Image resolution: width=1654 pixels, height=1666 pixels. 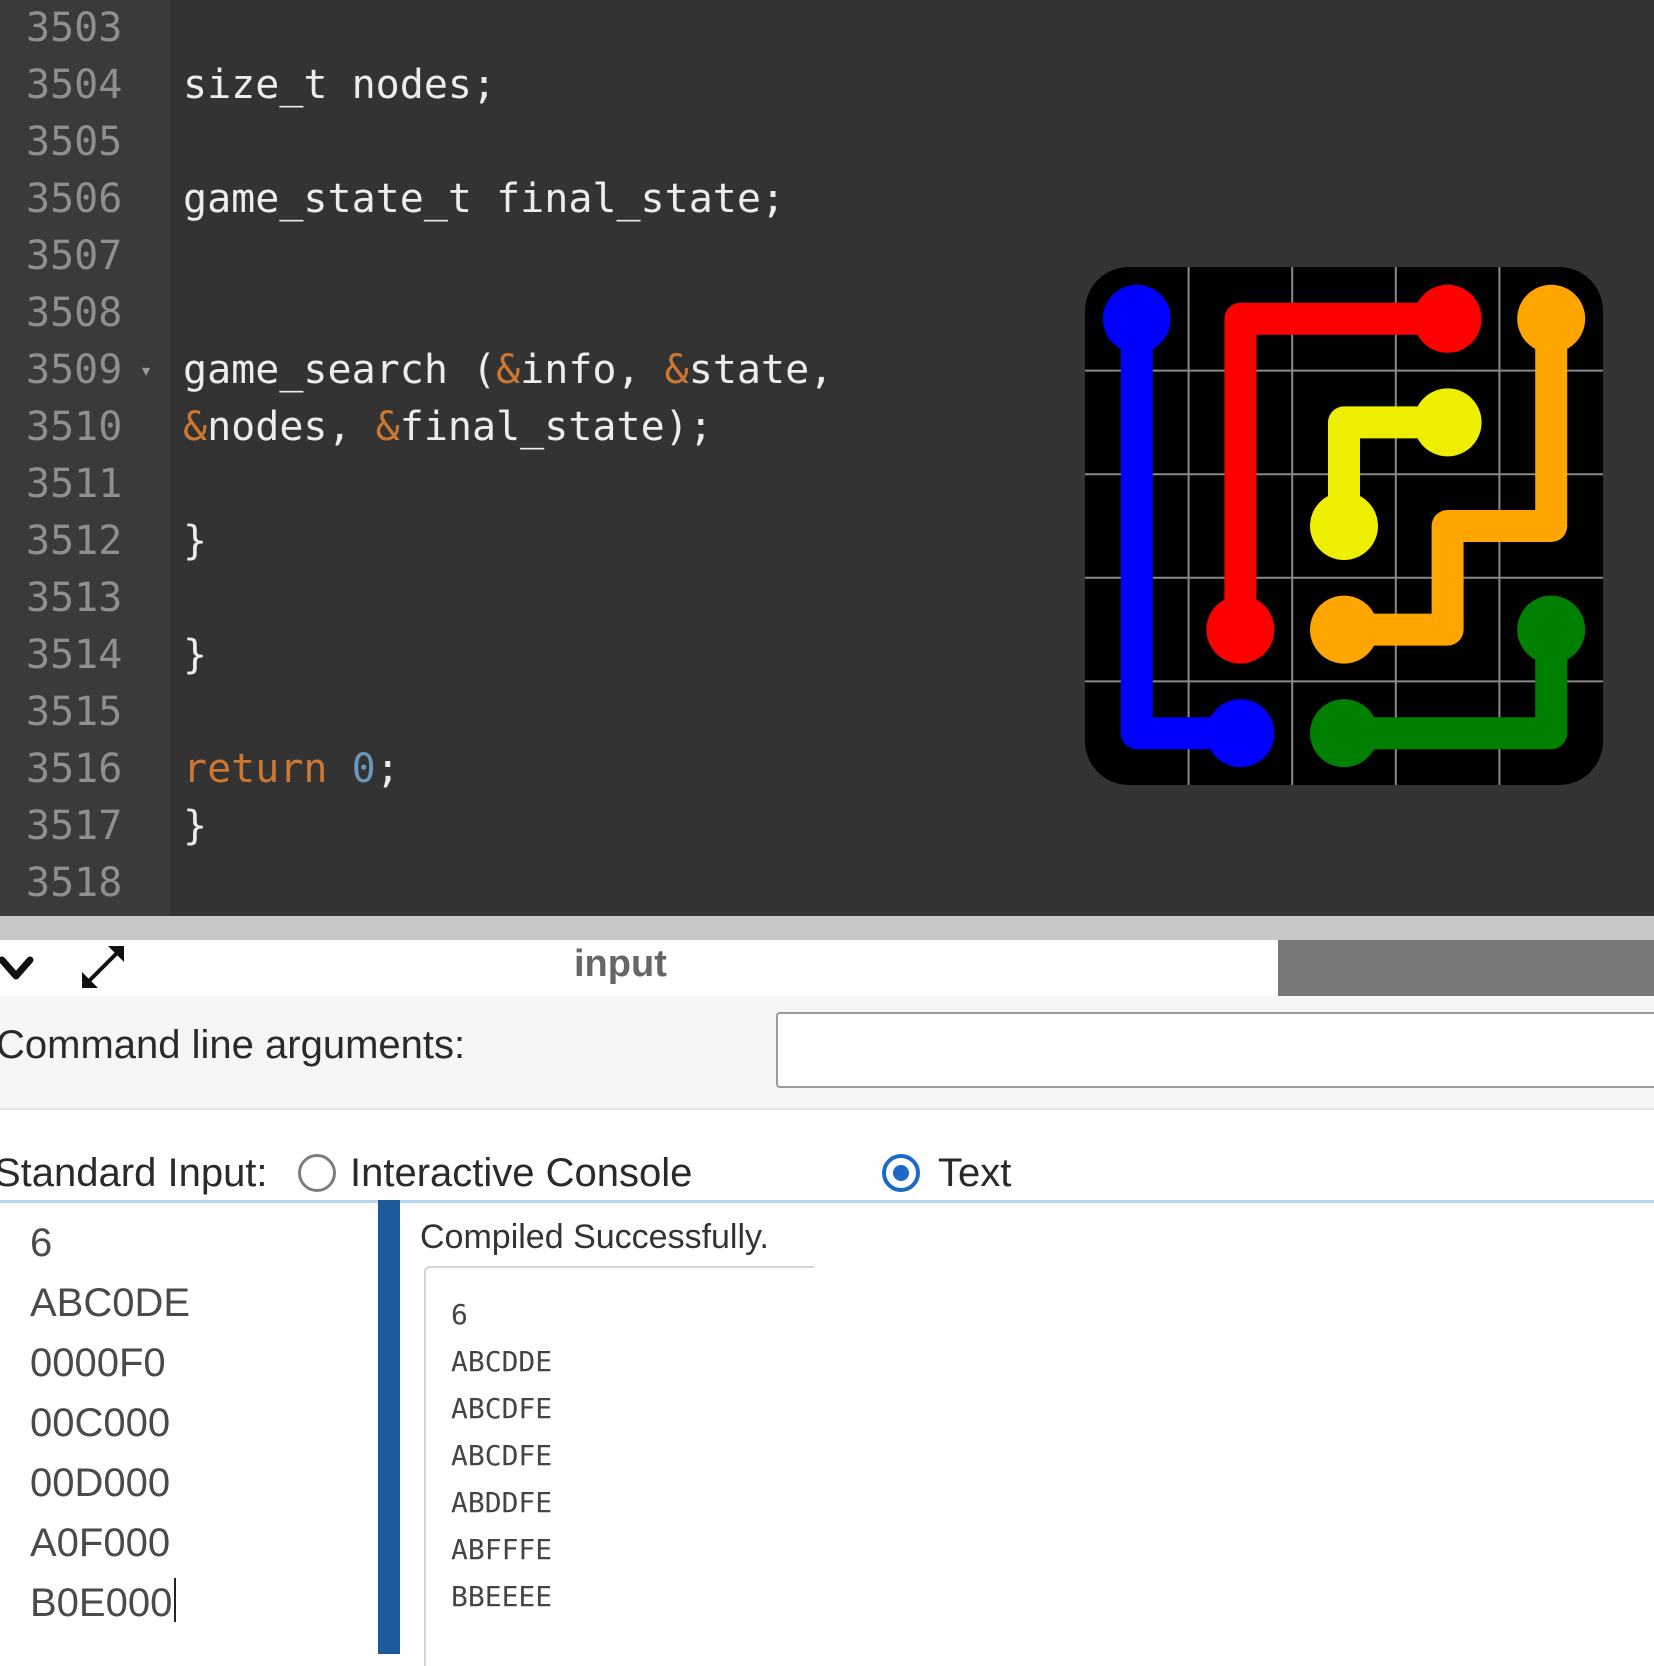 I want to click on line-number: 3516, so click(x=74, y=769).